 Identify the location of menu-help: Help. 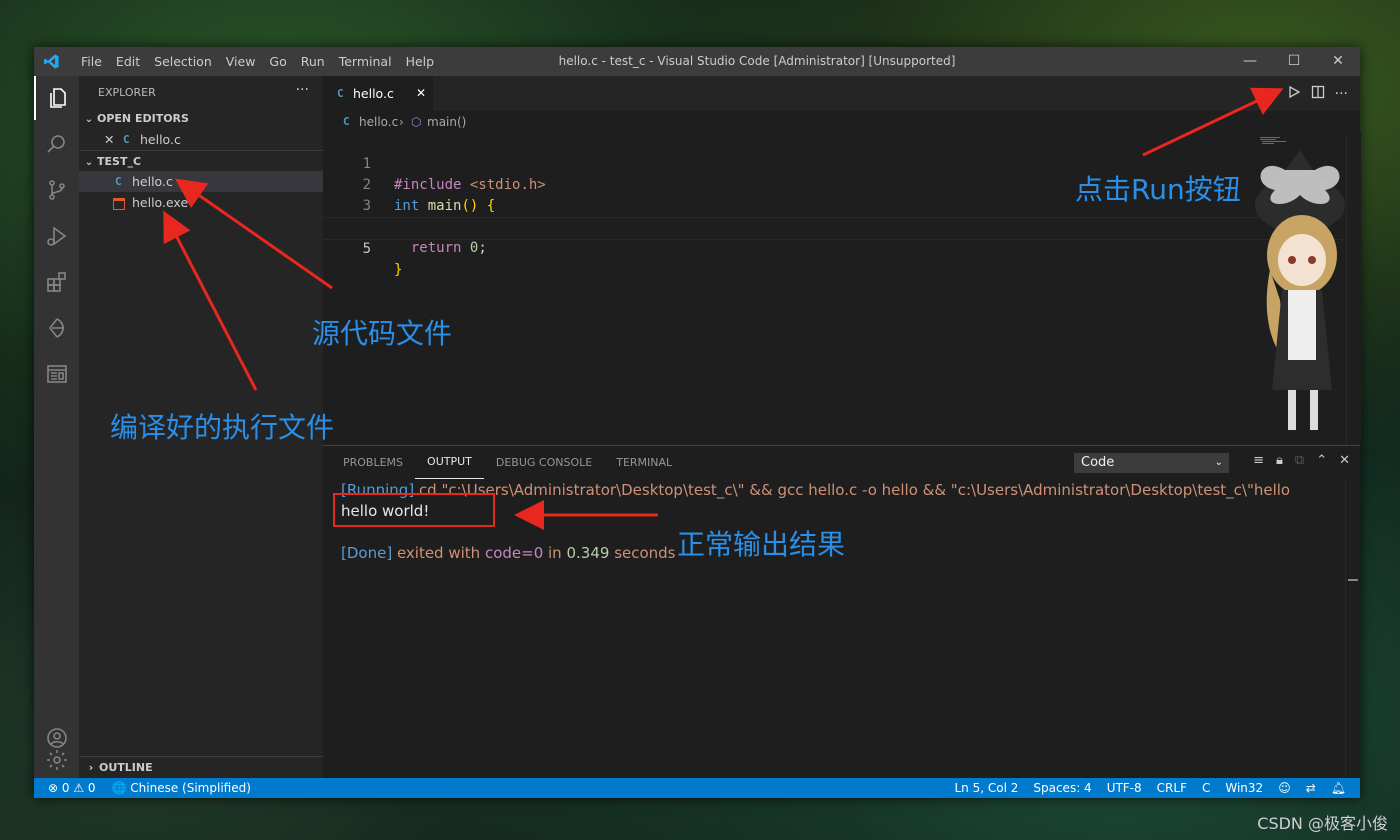
(420, 61).